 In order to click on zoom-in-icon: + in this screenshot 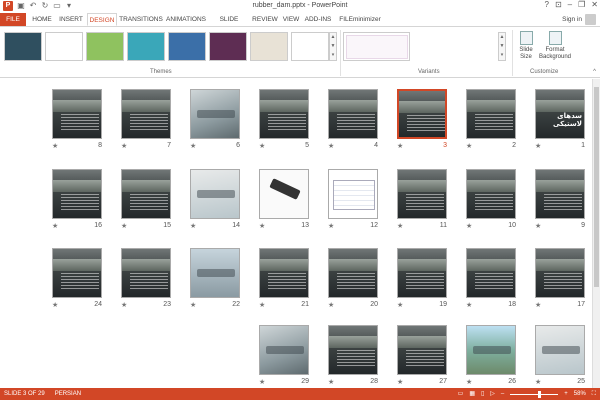, I will do `click(566, 394)`.